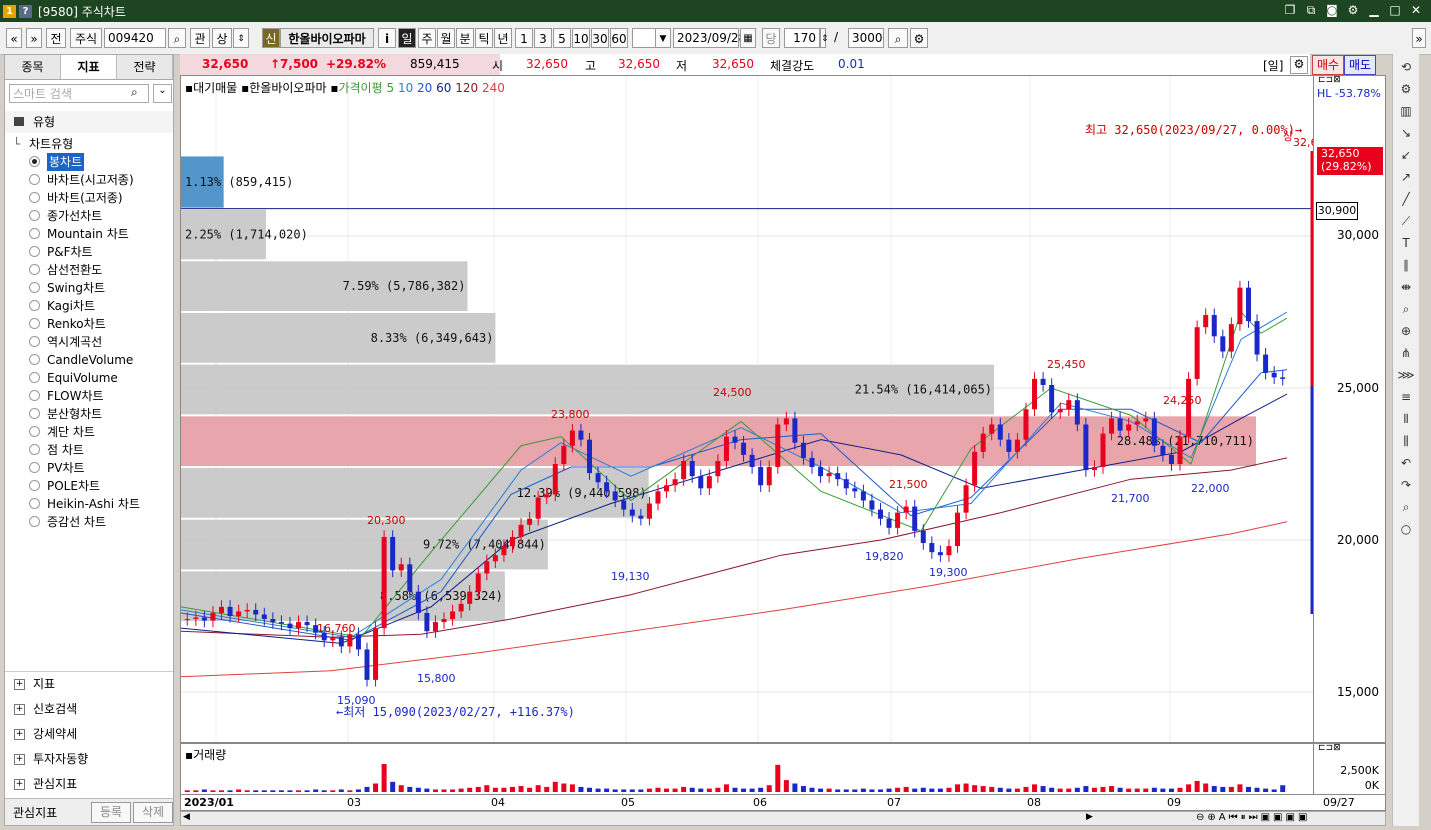 The height and width of the screenshot is (830, 1431). Describe the element at coordinates (89, 734) in the screenshot. I see `group-item: + 강세약세` at that location.